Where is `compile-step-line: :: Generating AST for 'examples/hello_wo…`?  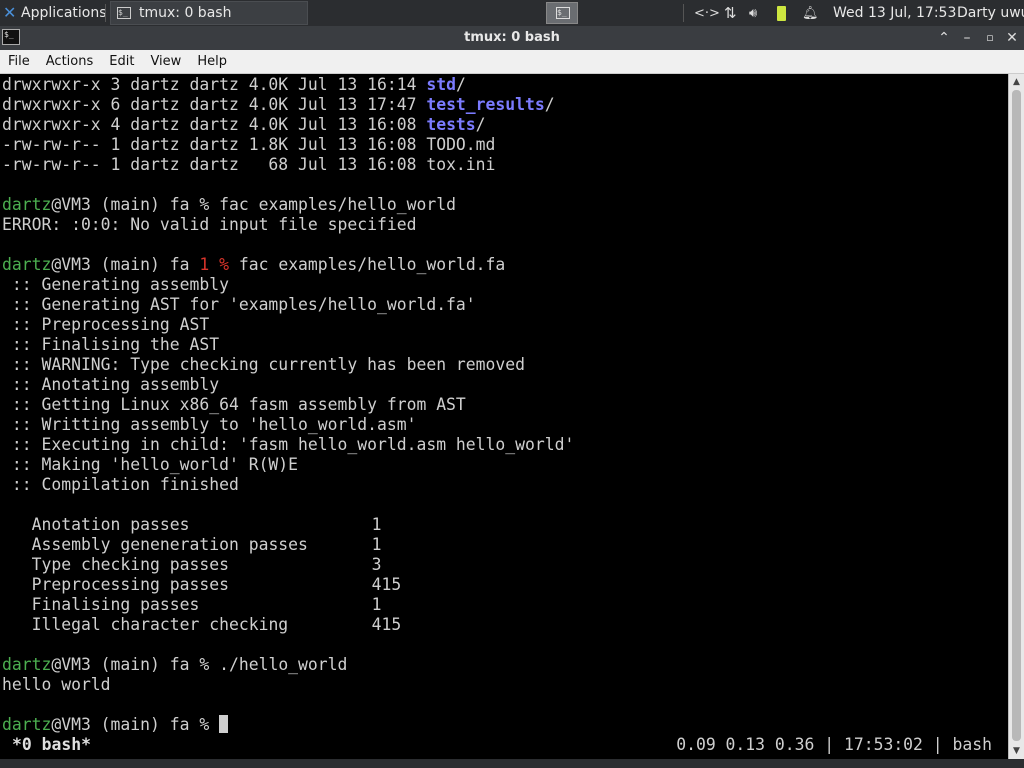 compile-step-line: :: Generating AST for 'examples/hello_wo… is located at coordinates (239, 304).